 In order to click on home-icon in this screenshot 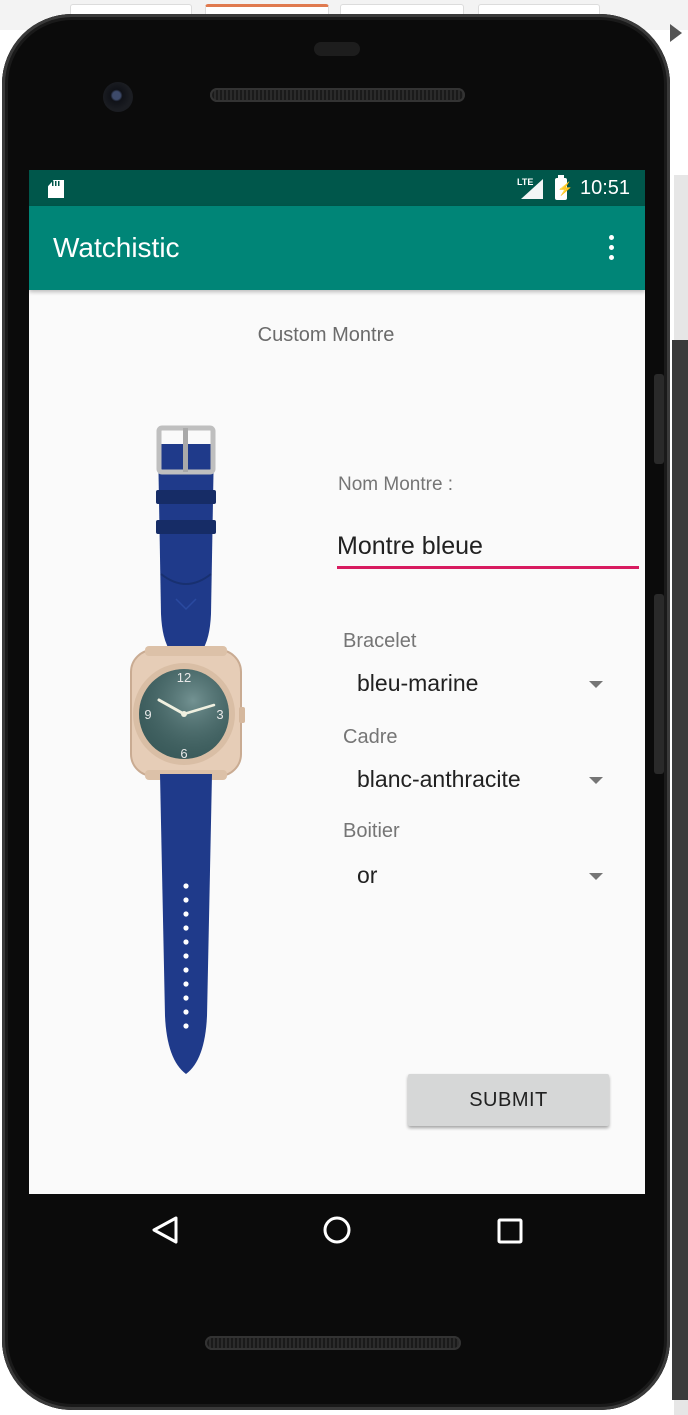, I will do `click(337, 1230)`.